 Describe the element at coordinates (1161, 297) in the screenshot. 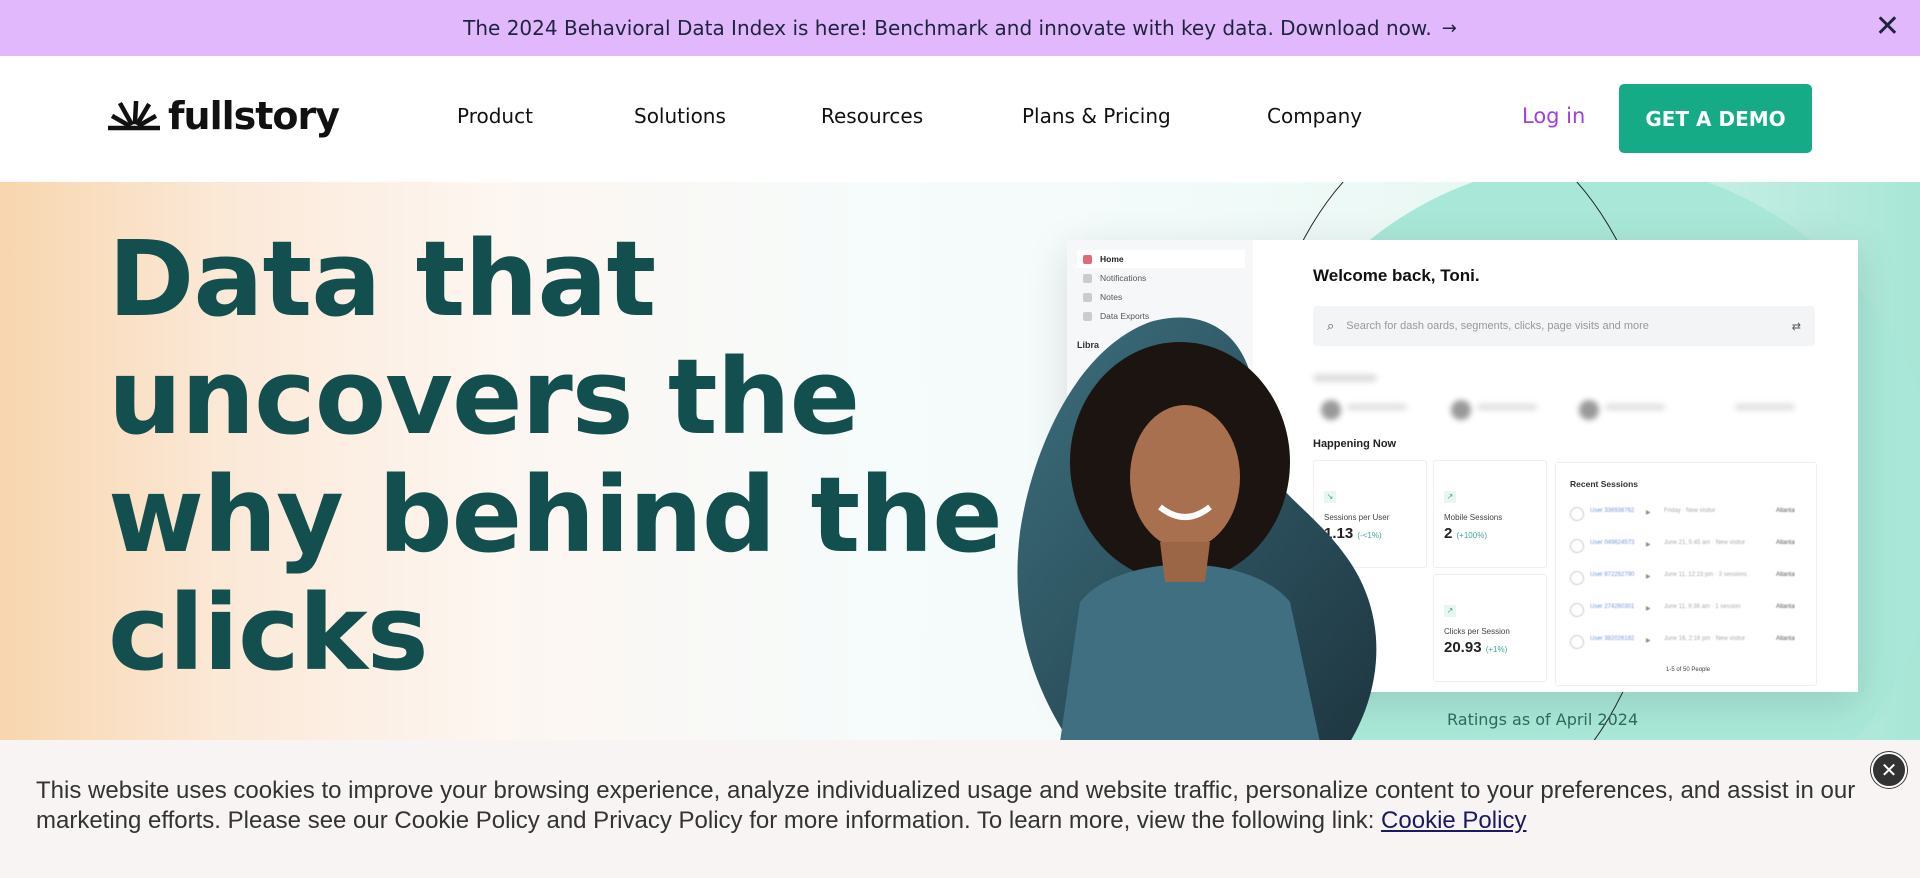

I see `sidebar-item-notes: Notes` at that location.